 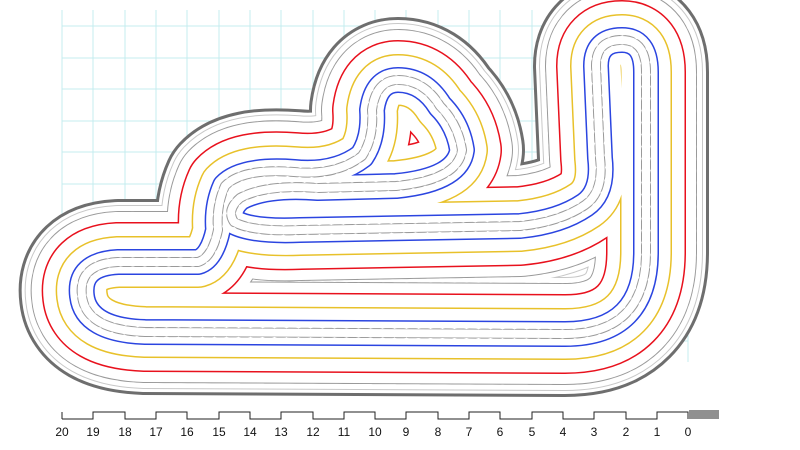 What do you see at coordinates (313, 432) in the screenshot?
I see `scale-label-12: 12` at bounding box center [313, 432].